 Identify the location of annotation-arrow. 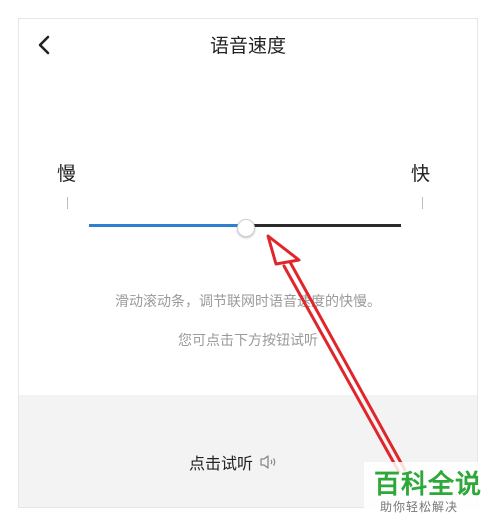
(336, 354).